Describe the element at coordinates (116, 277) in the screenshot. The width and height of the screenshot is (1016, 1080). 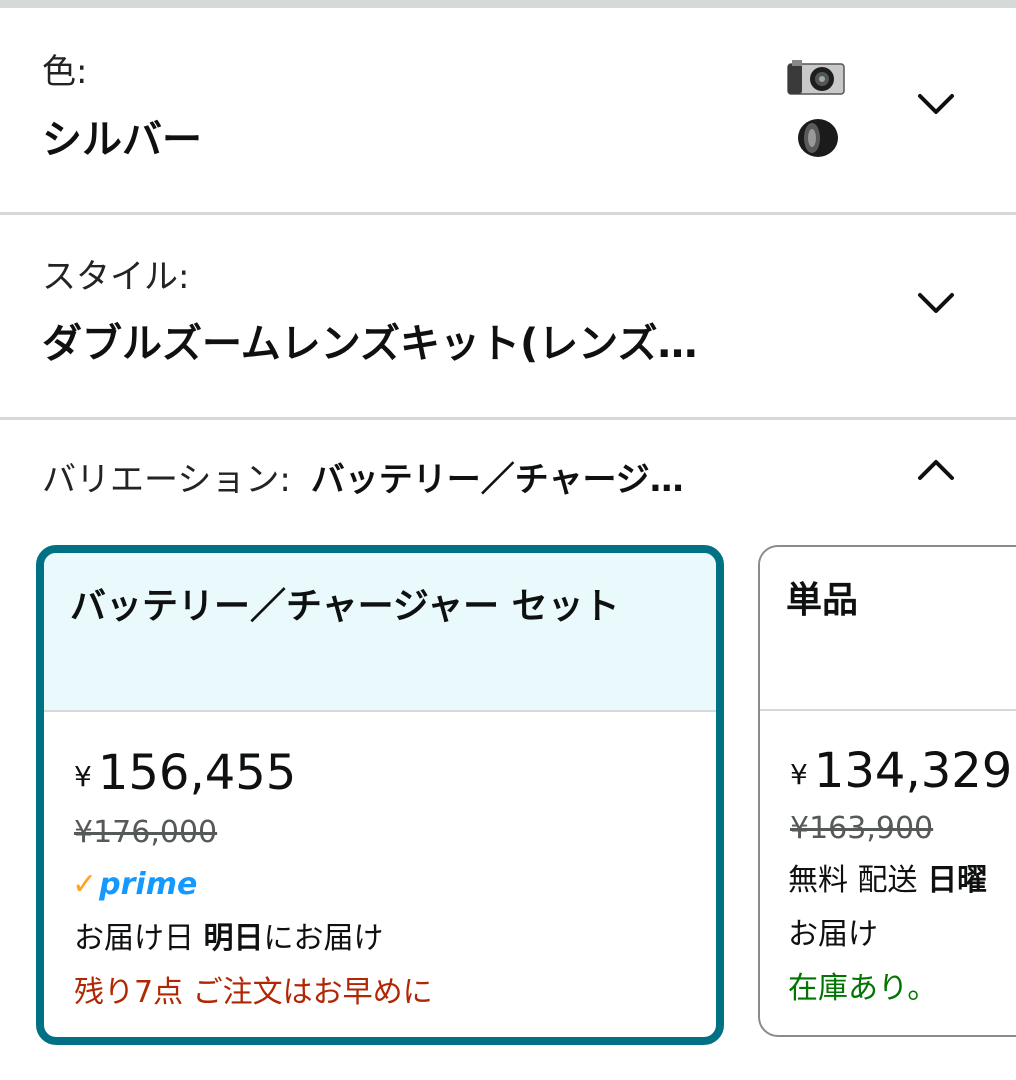
I see `style-label: スタイル:` at that location.